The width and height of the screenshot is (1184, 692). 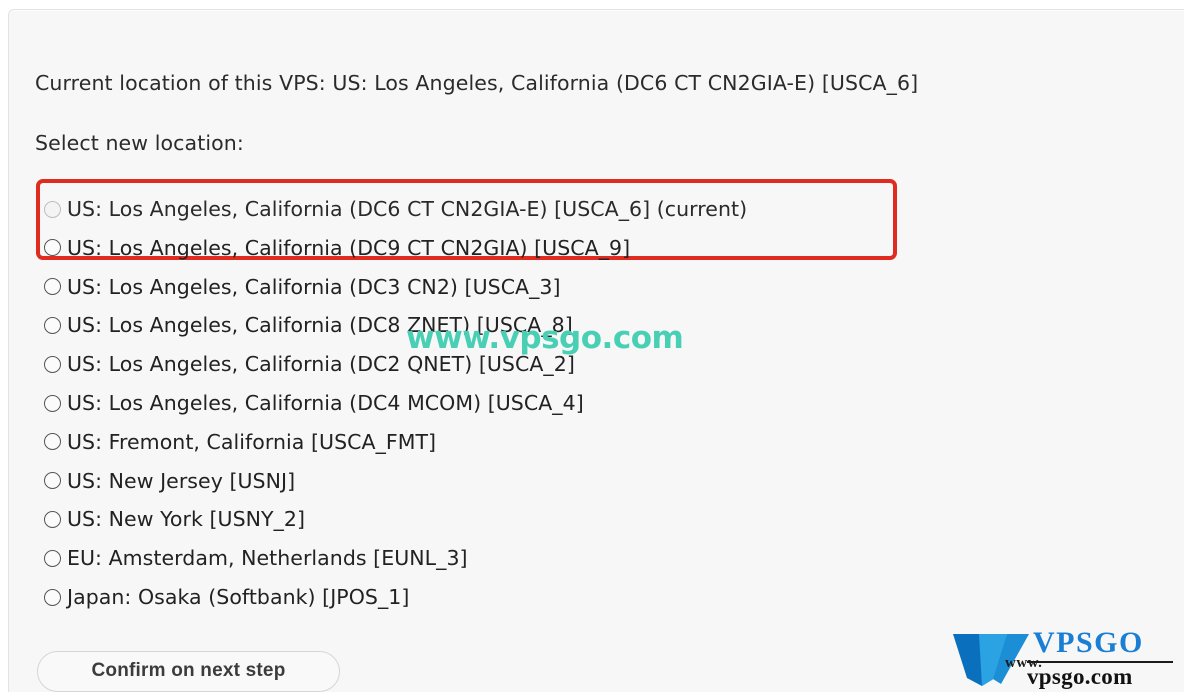 I want to click on location-option-label: US: Fremont, California [USCA_FMT], so click(x=252, y=441).